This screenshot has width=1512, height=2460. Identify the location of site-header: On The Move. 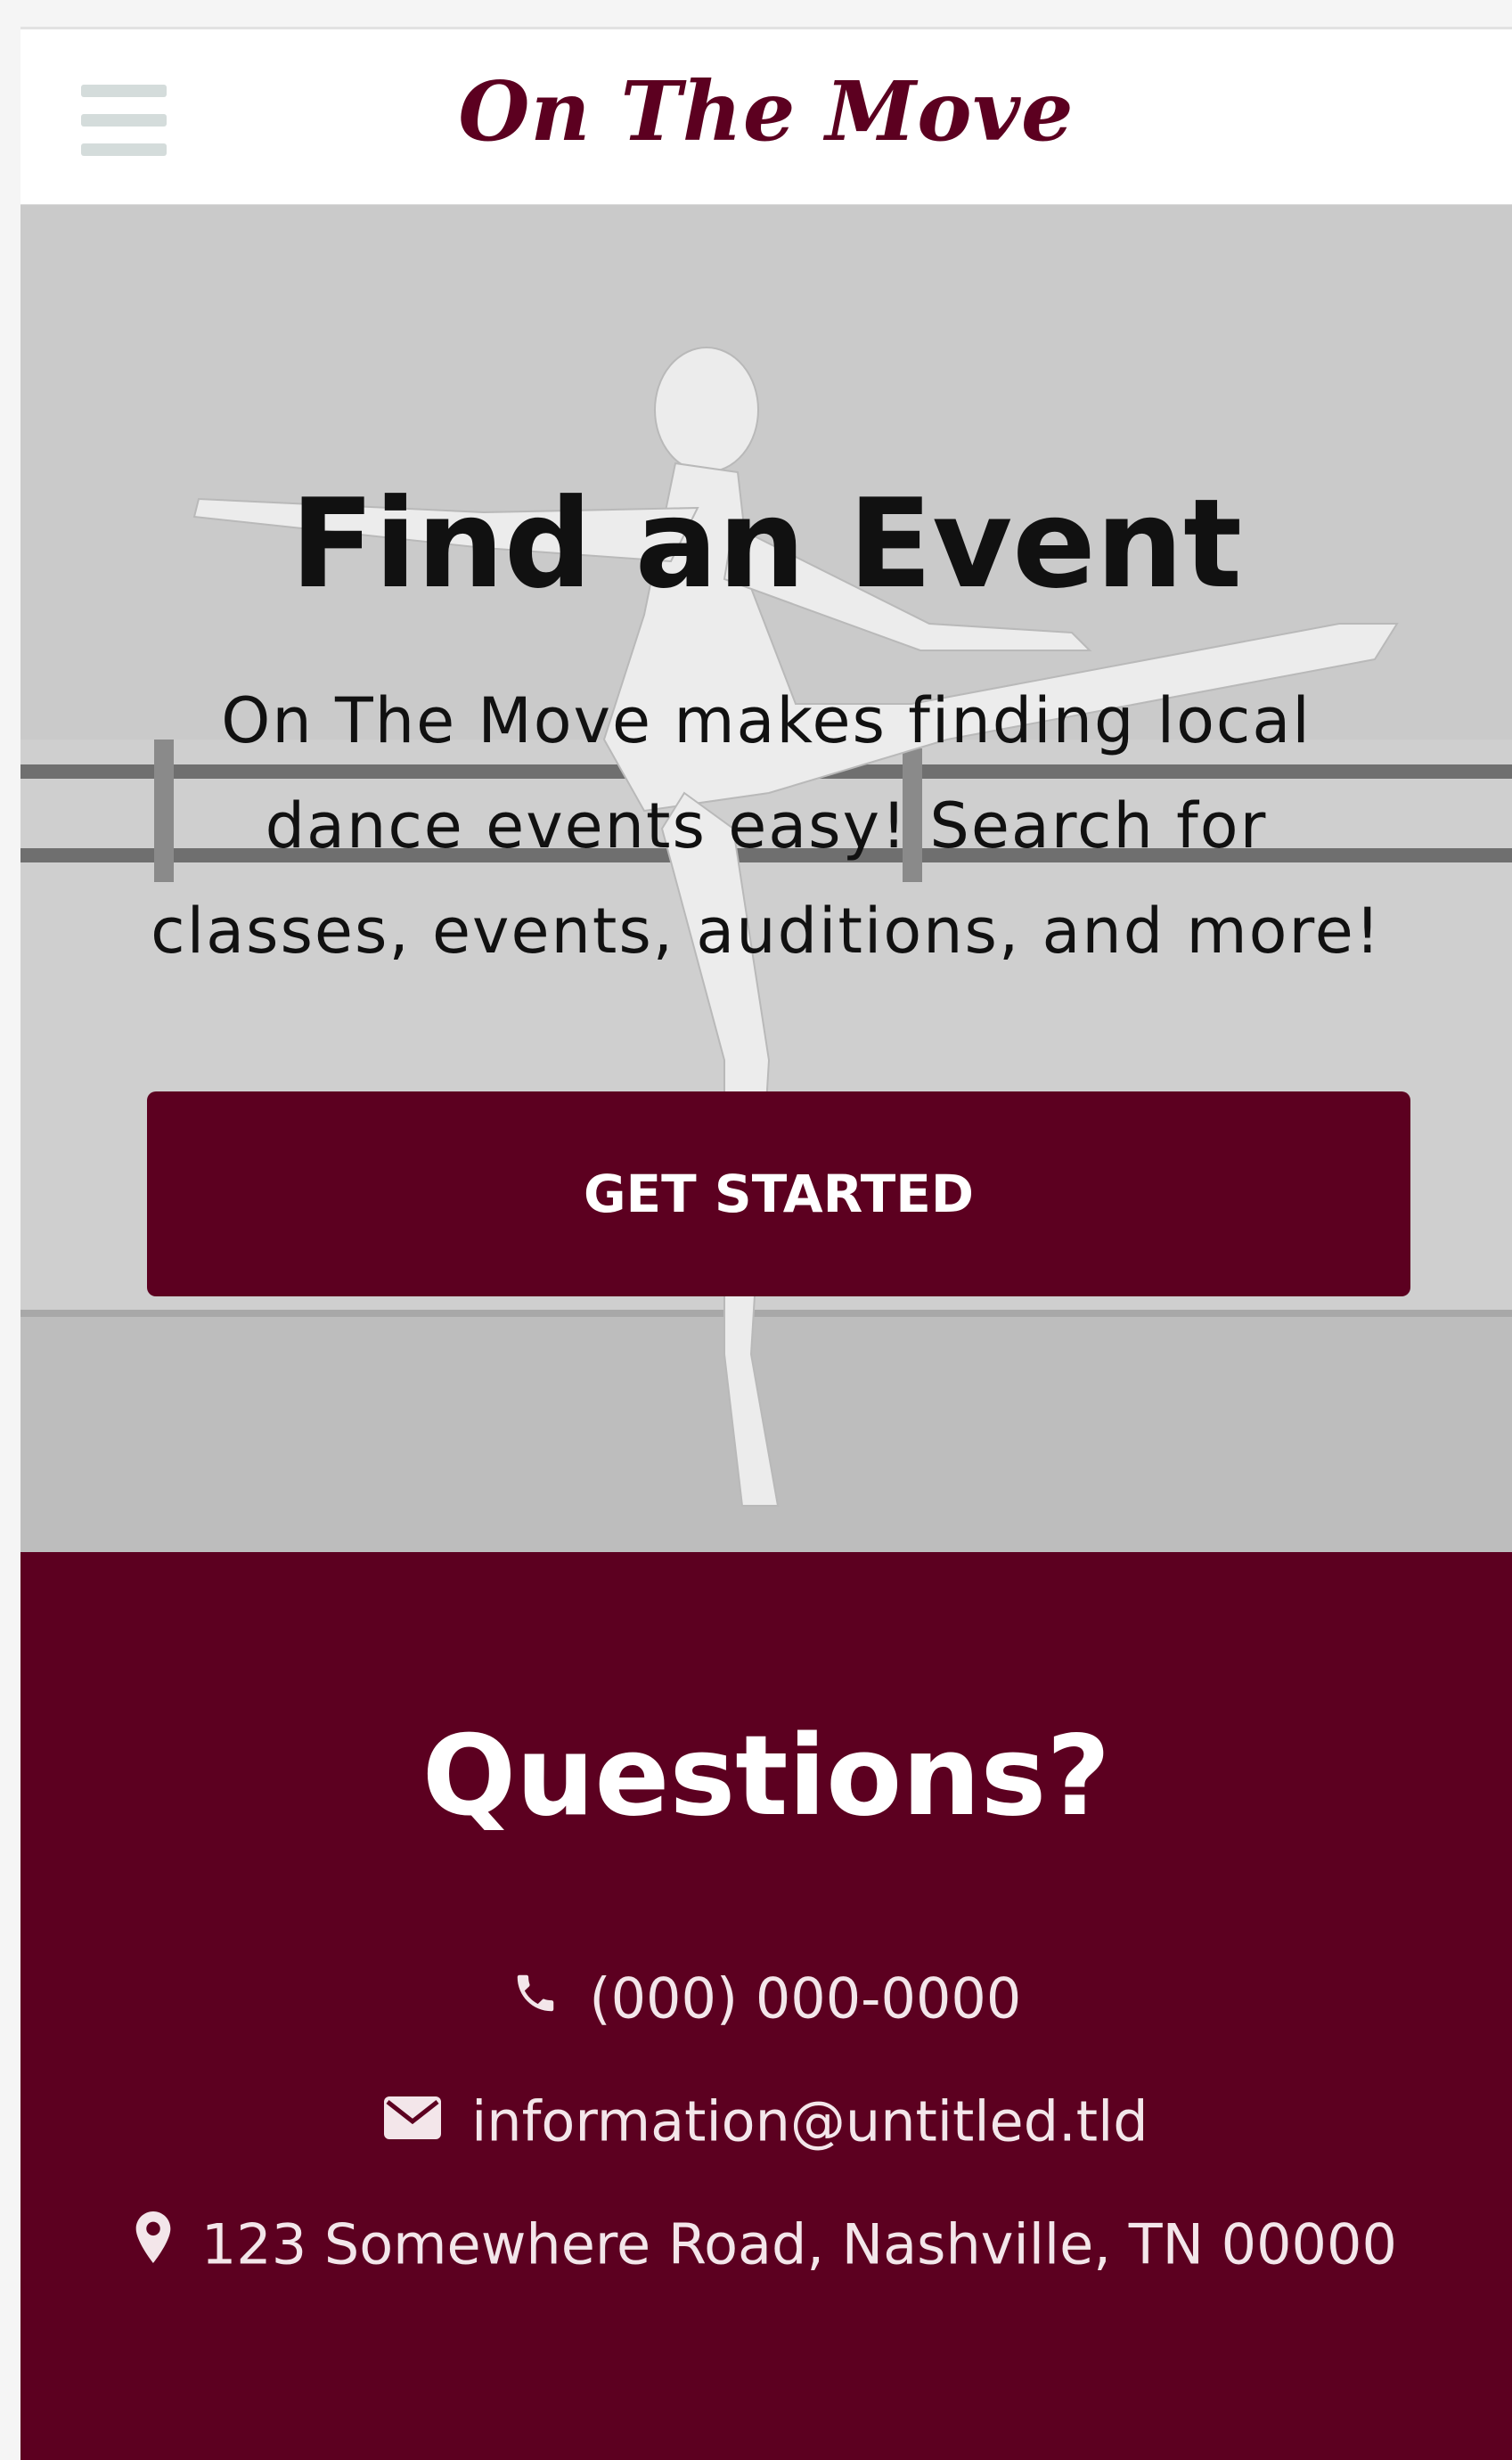
(766, 116).